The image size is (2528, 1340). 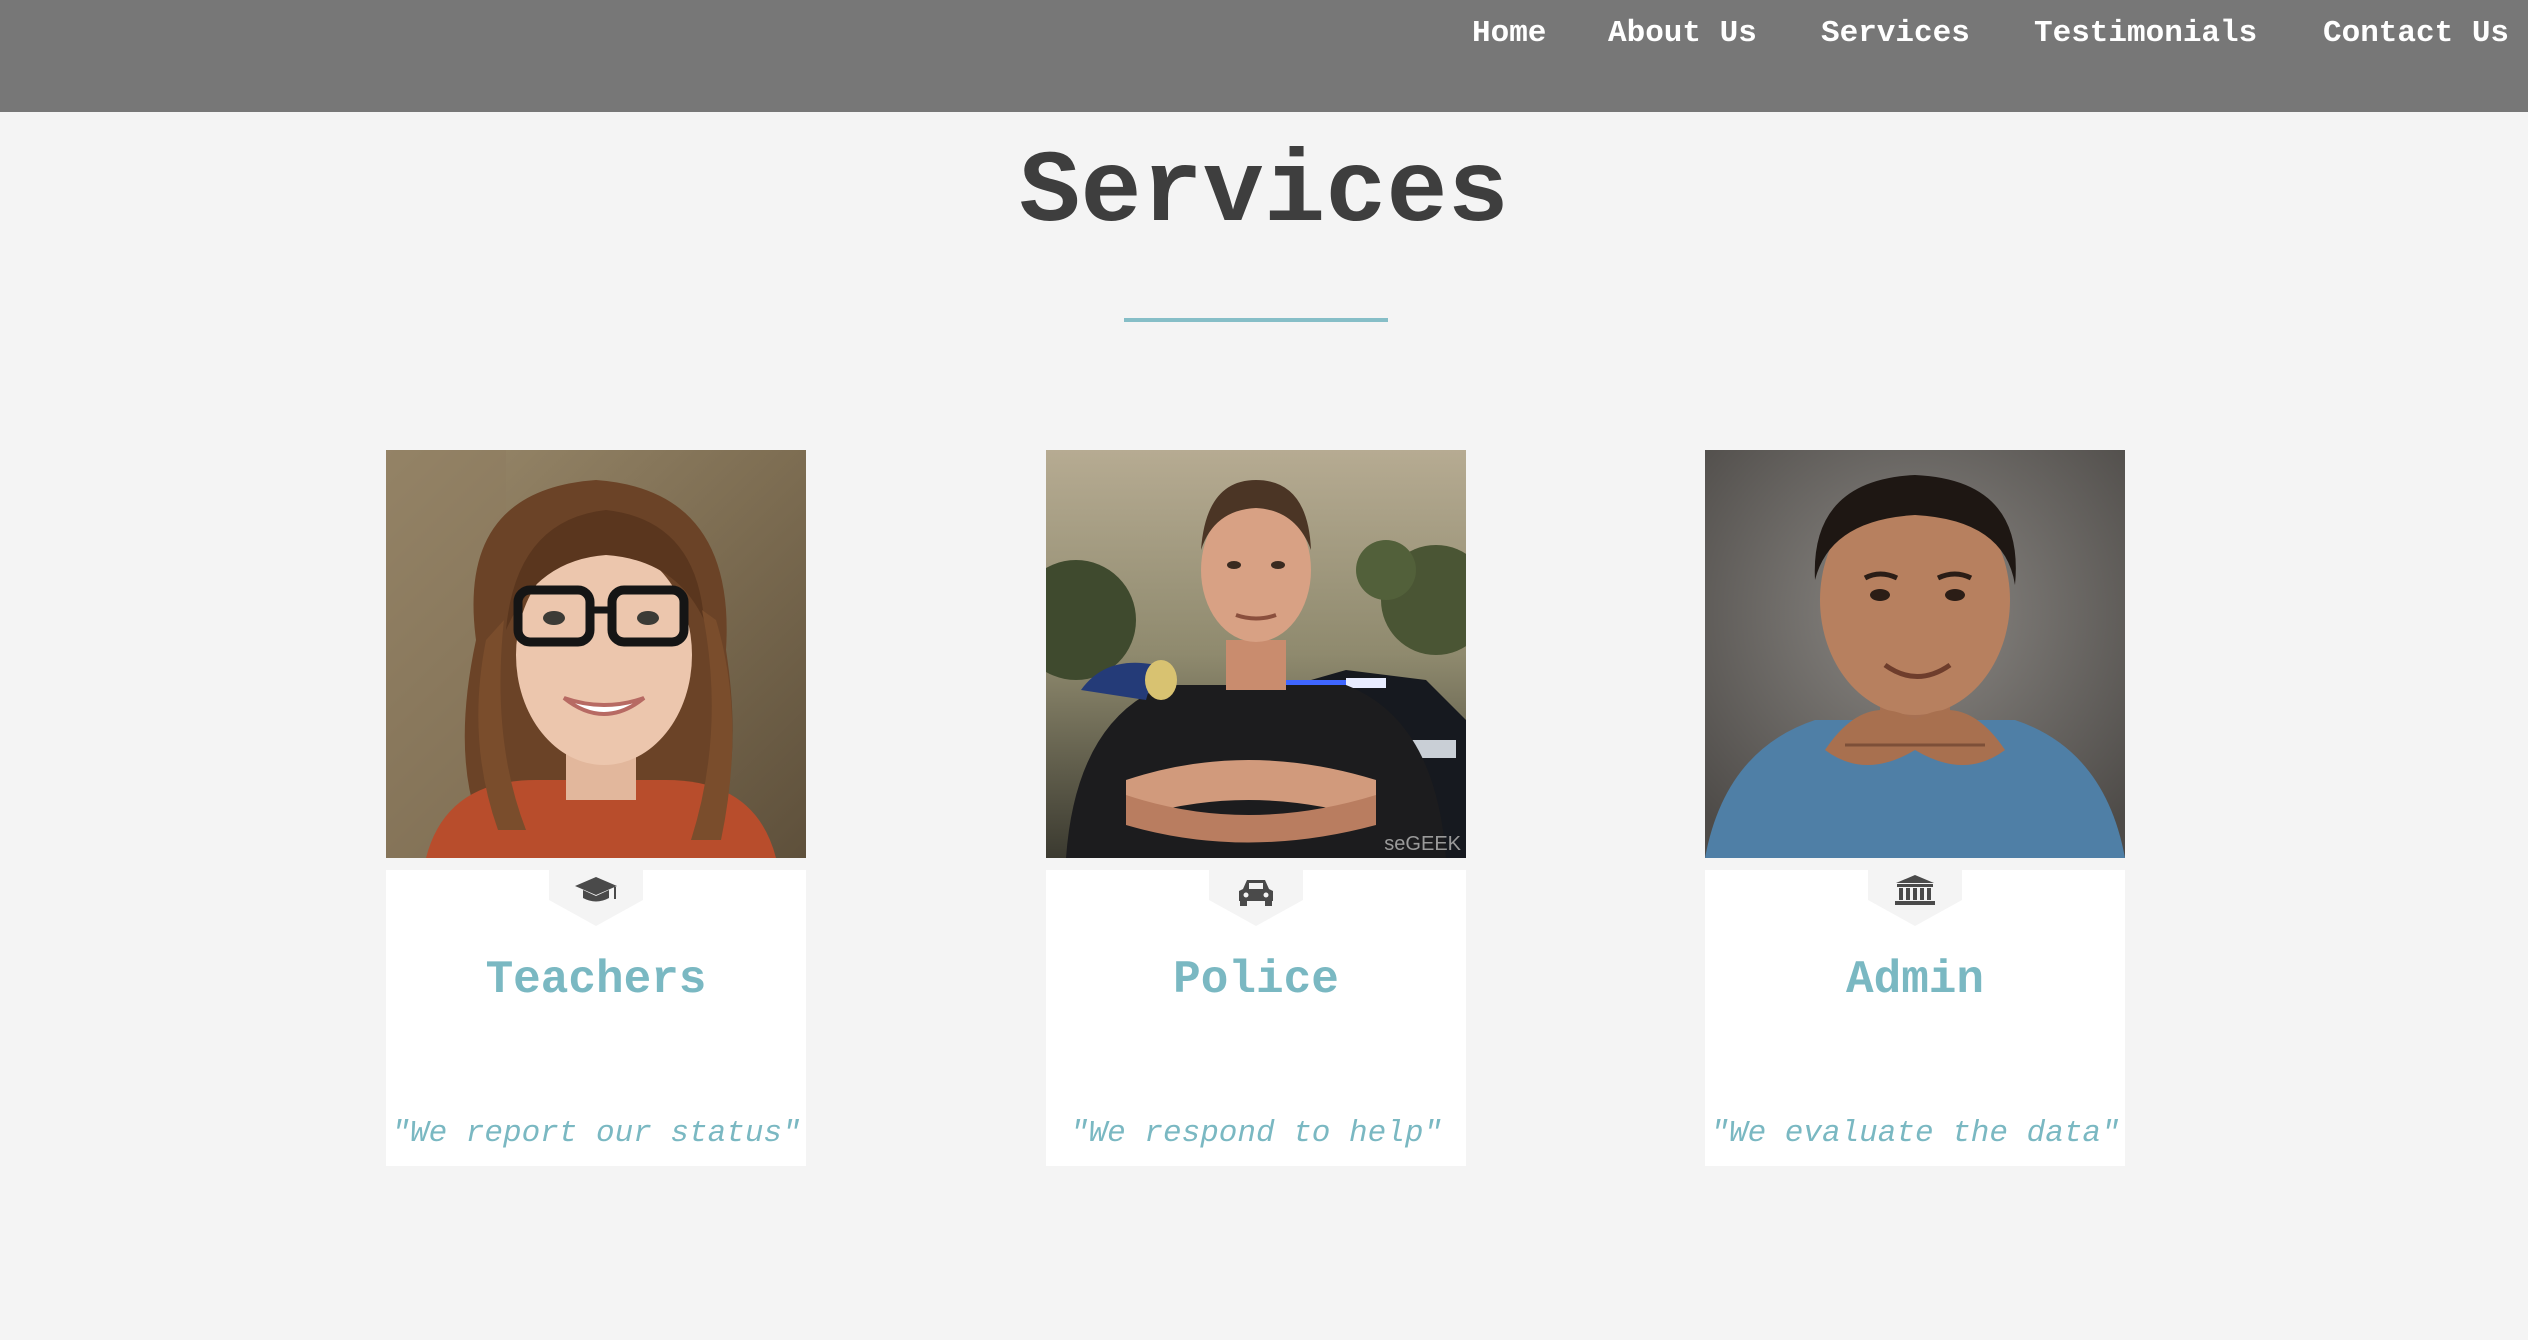 I want to click on admin-photo, so click(x=1915, y=654).